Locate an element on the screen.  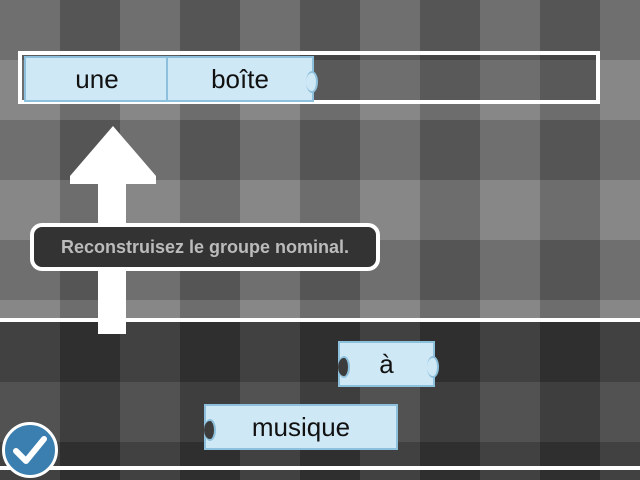
word-tile-musique: musique is located at coordinates (301, 427).